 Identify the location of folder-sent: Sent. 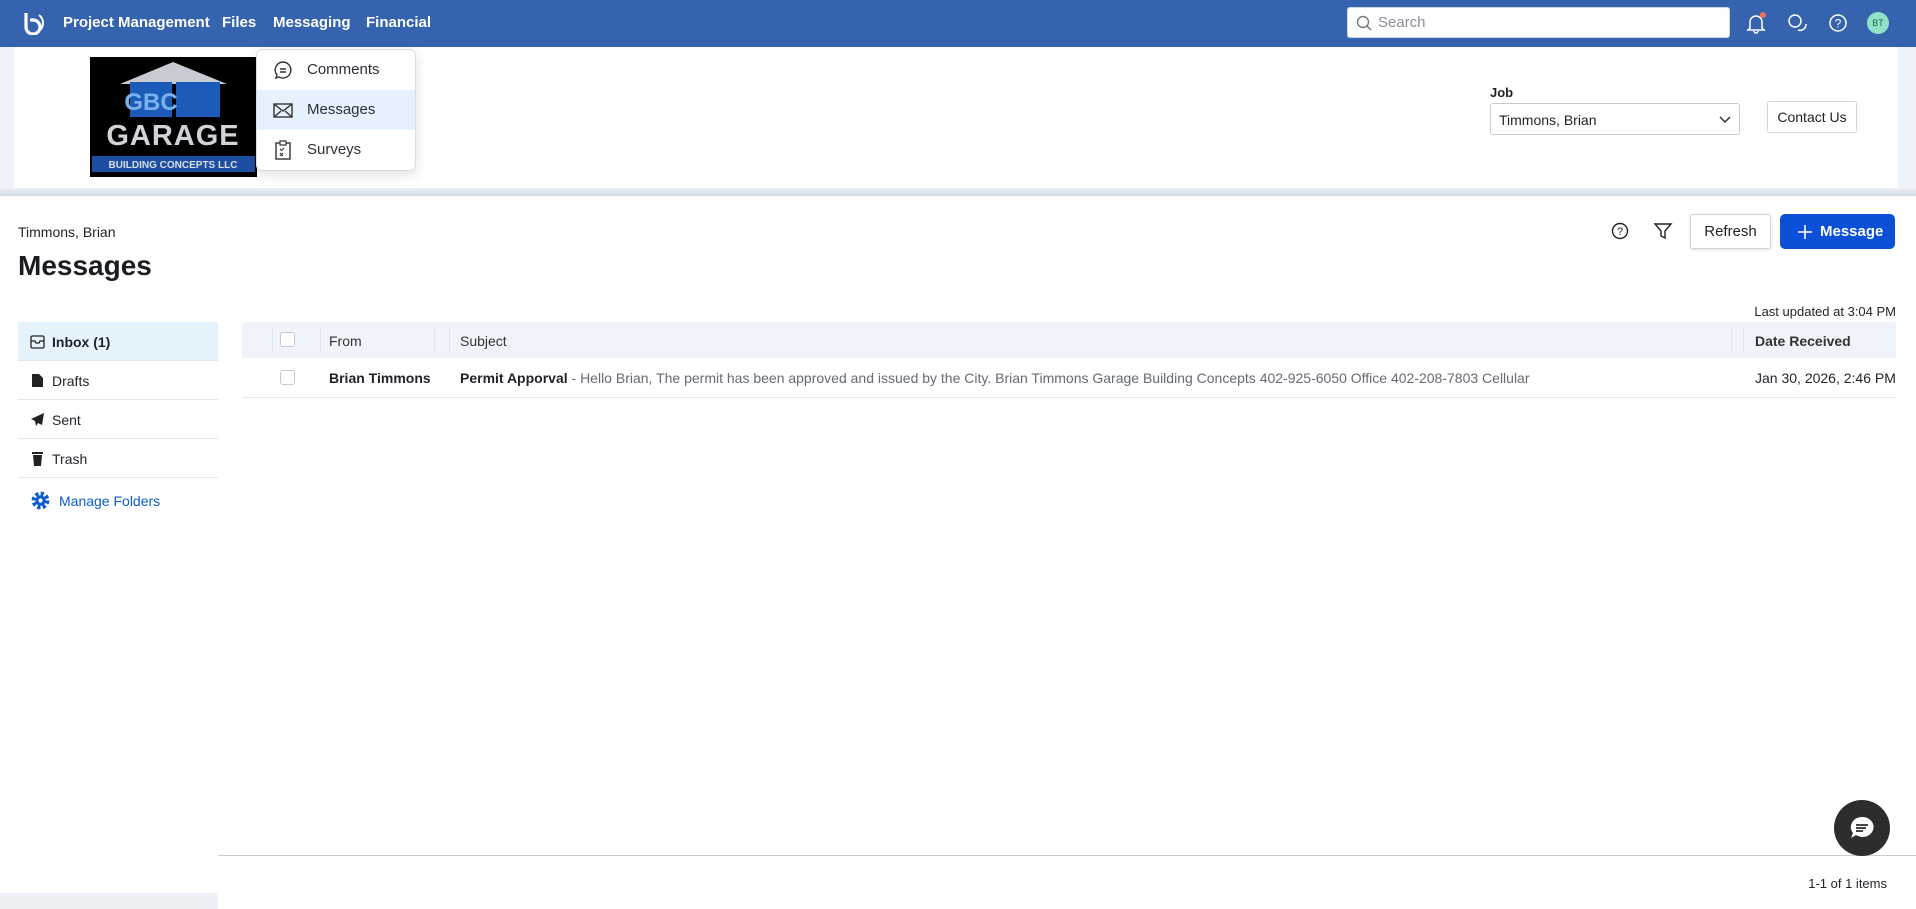
(118, 419).